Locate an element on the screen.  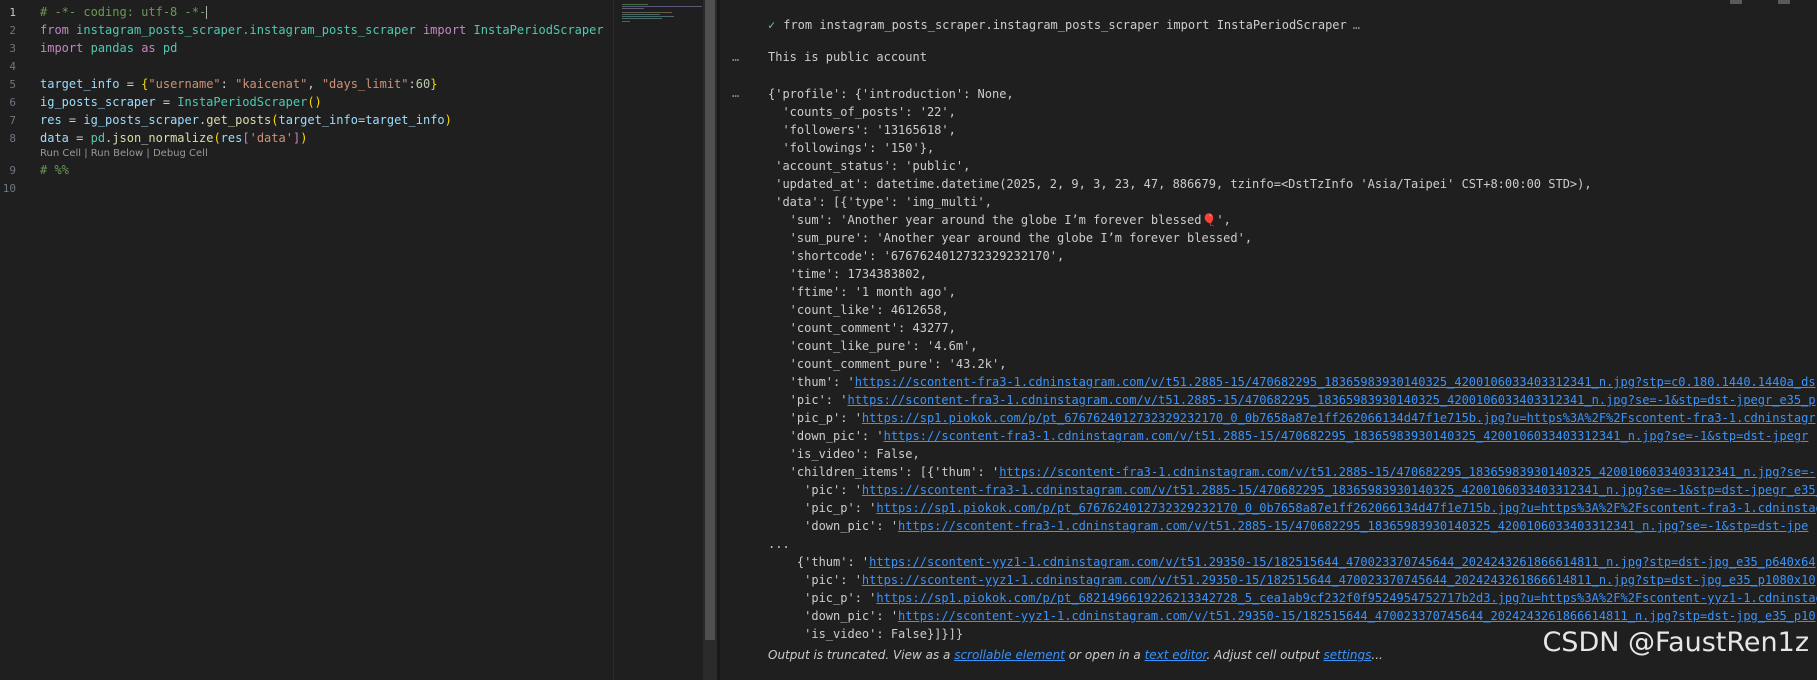
bracket: [ is located at coordinates (246, 138).